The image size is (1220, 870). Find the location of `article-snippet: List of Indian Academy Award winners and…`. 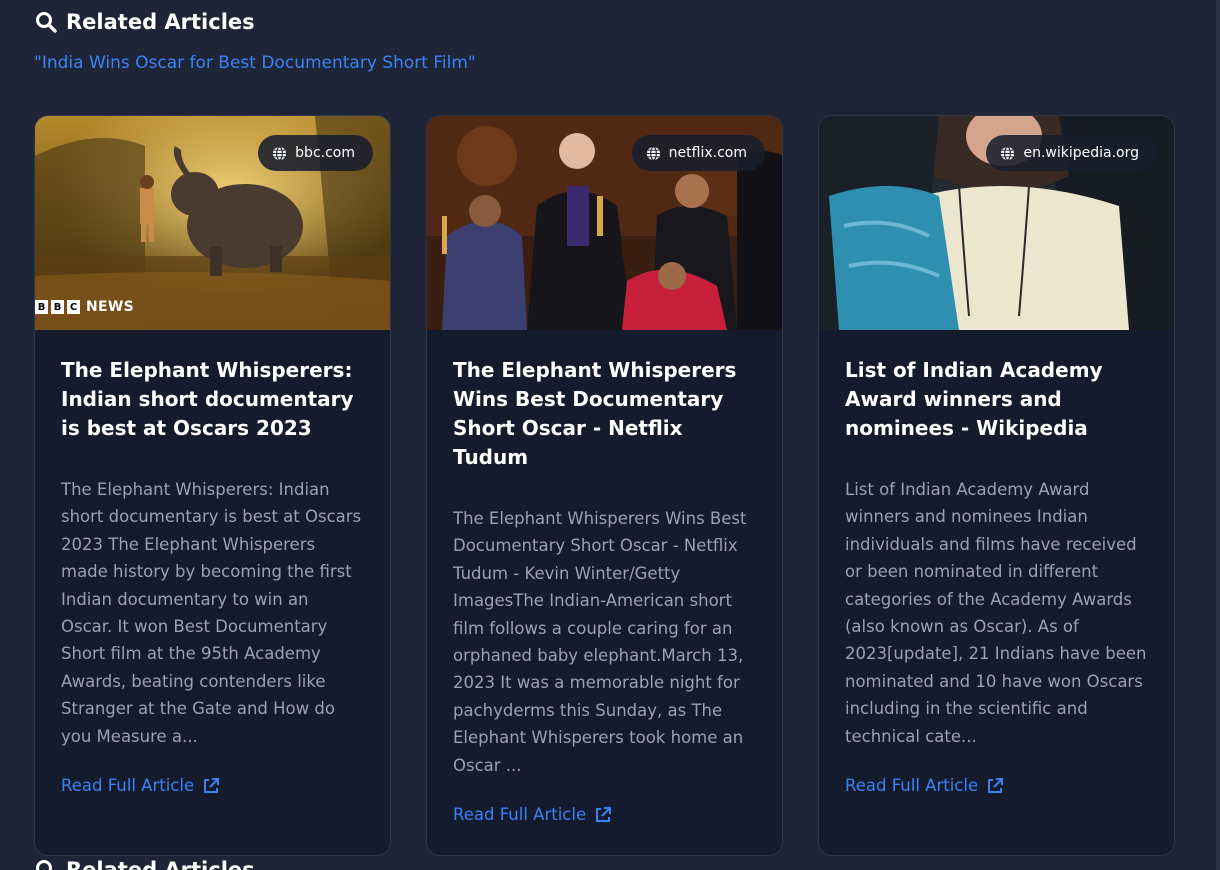

article-snippet: List of Indian Academy Award winners and… is located at coordinates (996, 613).